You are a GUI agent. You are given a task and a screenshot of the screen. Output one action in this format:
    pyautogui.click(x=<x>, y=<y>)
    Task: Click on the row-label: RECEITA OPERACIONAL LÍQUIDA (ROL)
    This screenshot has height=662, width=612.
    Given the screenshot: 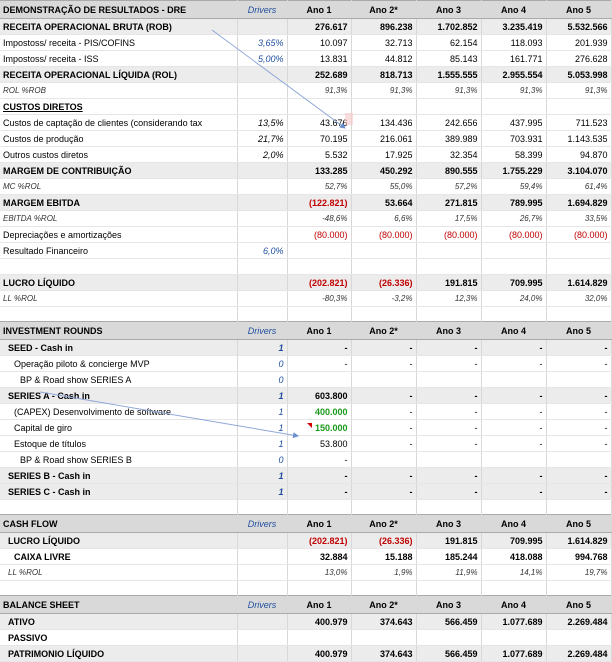 What is the action you would take?
    pyautogui.click(x=119, y=74)
    